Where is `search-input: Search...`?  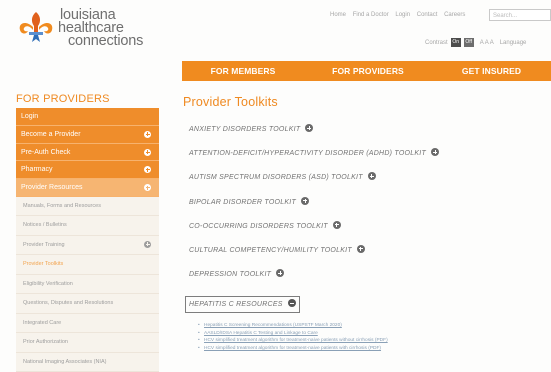 search-input: Search... is located at coordinates (520, 15).